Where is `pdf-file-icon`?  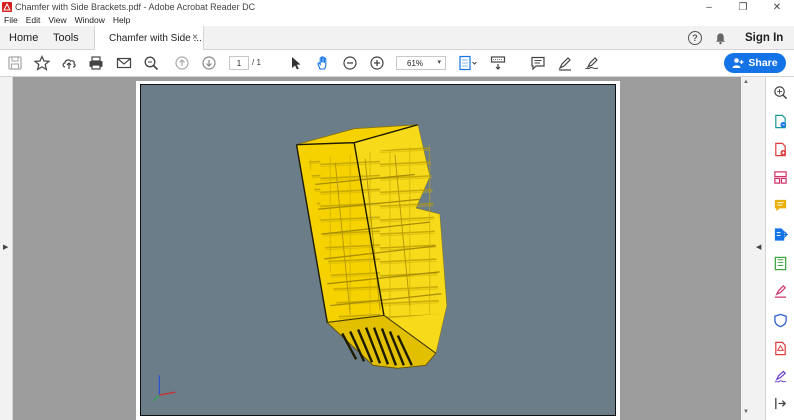 pdf-file-icon is located at coordinates (780, 348).